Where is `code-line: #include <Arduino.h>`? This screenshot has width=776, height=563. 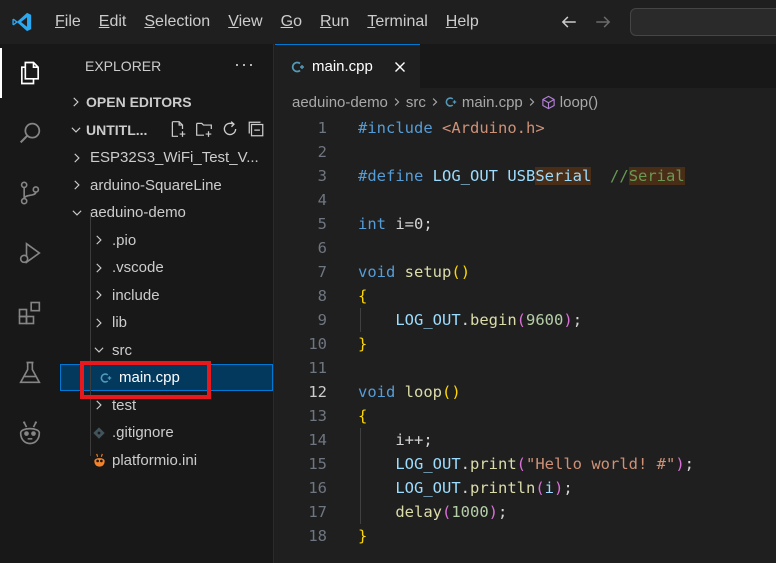
code-line: #include <Arduino.h> is located at coordinates (451, 128).